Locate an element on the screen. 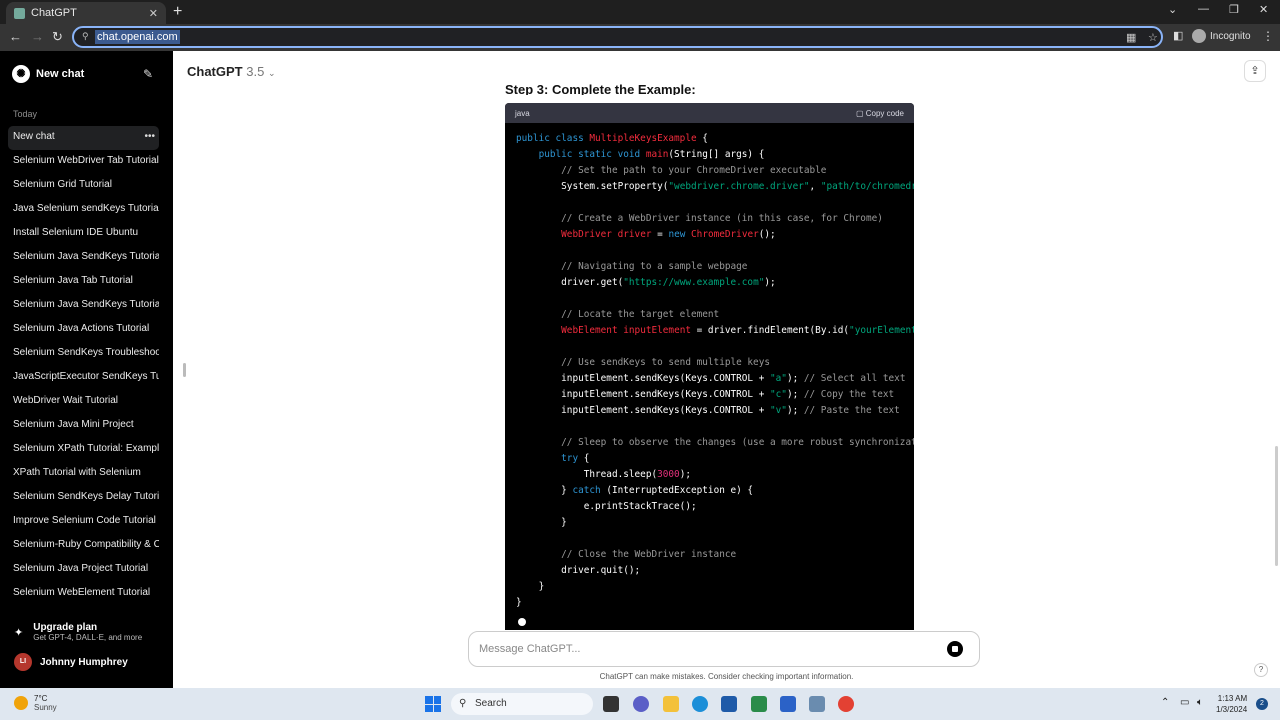  model-selector: ChatGPT 3.5 ⌄ is located at coordinates (231, 71).